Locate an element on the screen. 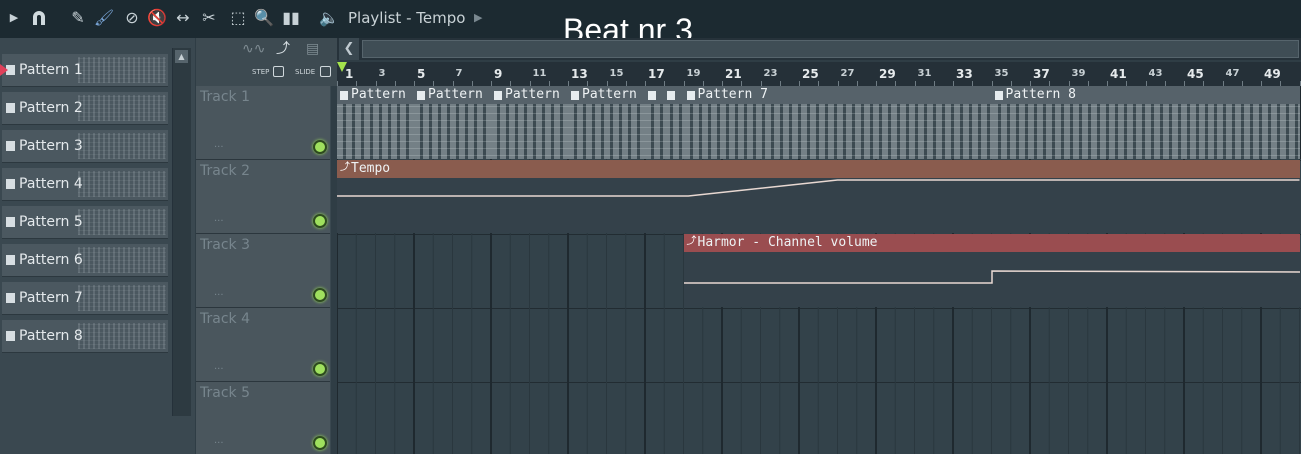 The image size is (1301, 454). track-label: Track 2 is located at coordinates (225, 171).